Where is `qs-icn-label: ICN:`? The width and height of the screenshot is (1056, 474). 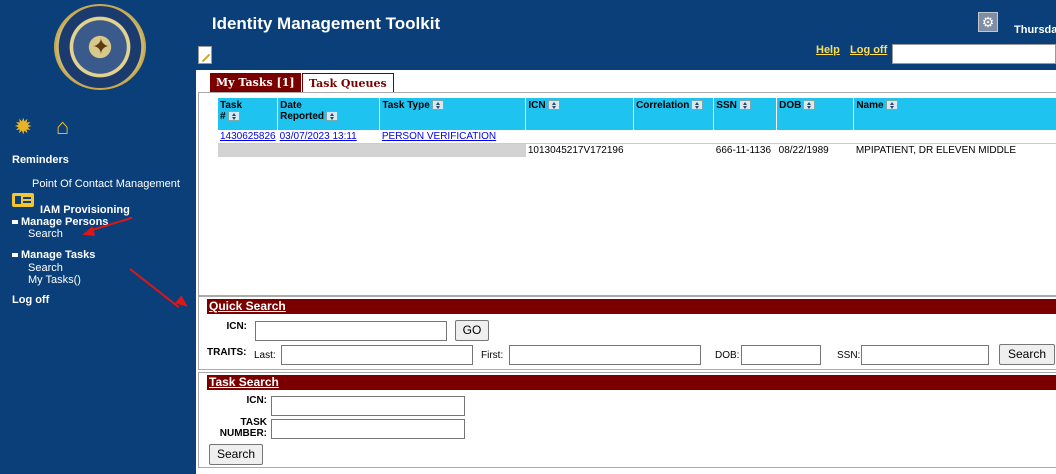
qs-icn-label: ICN: is located at coordinates (236, 326).